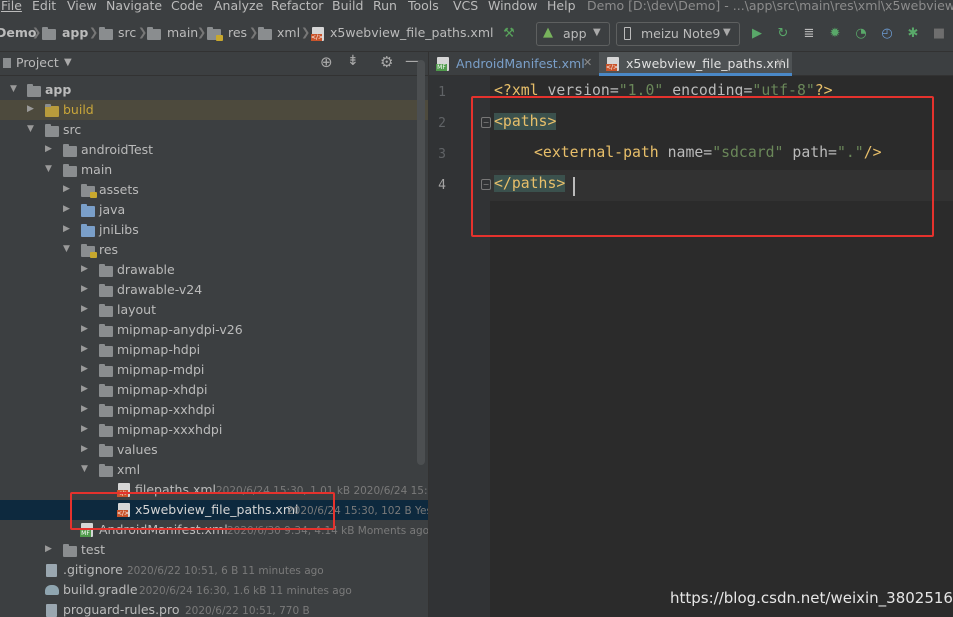 The width and height of the screenshot is (953, 617). What do you see at coordinates (347, 6) in the screenshot?
I see `menu-build: Build` at bounding box center [347, 6].